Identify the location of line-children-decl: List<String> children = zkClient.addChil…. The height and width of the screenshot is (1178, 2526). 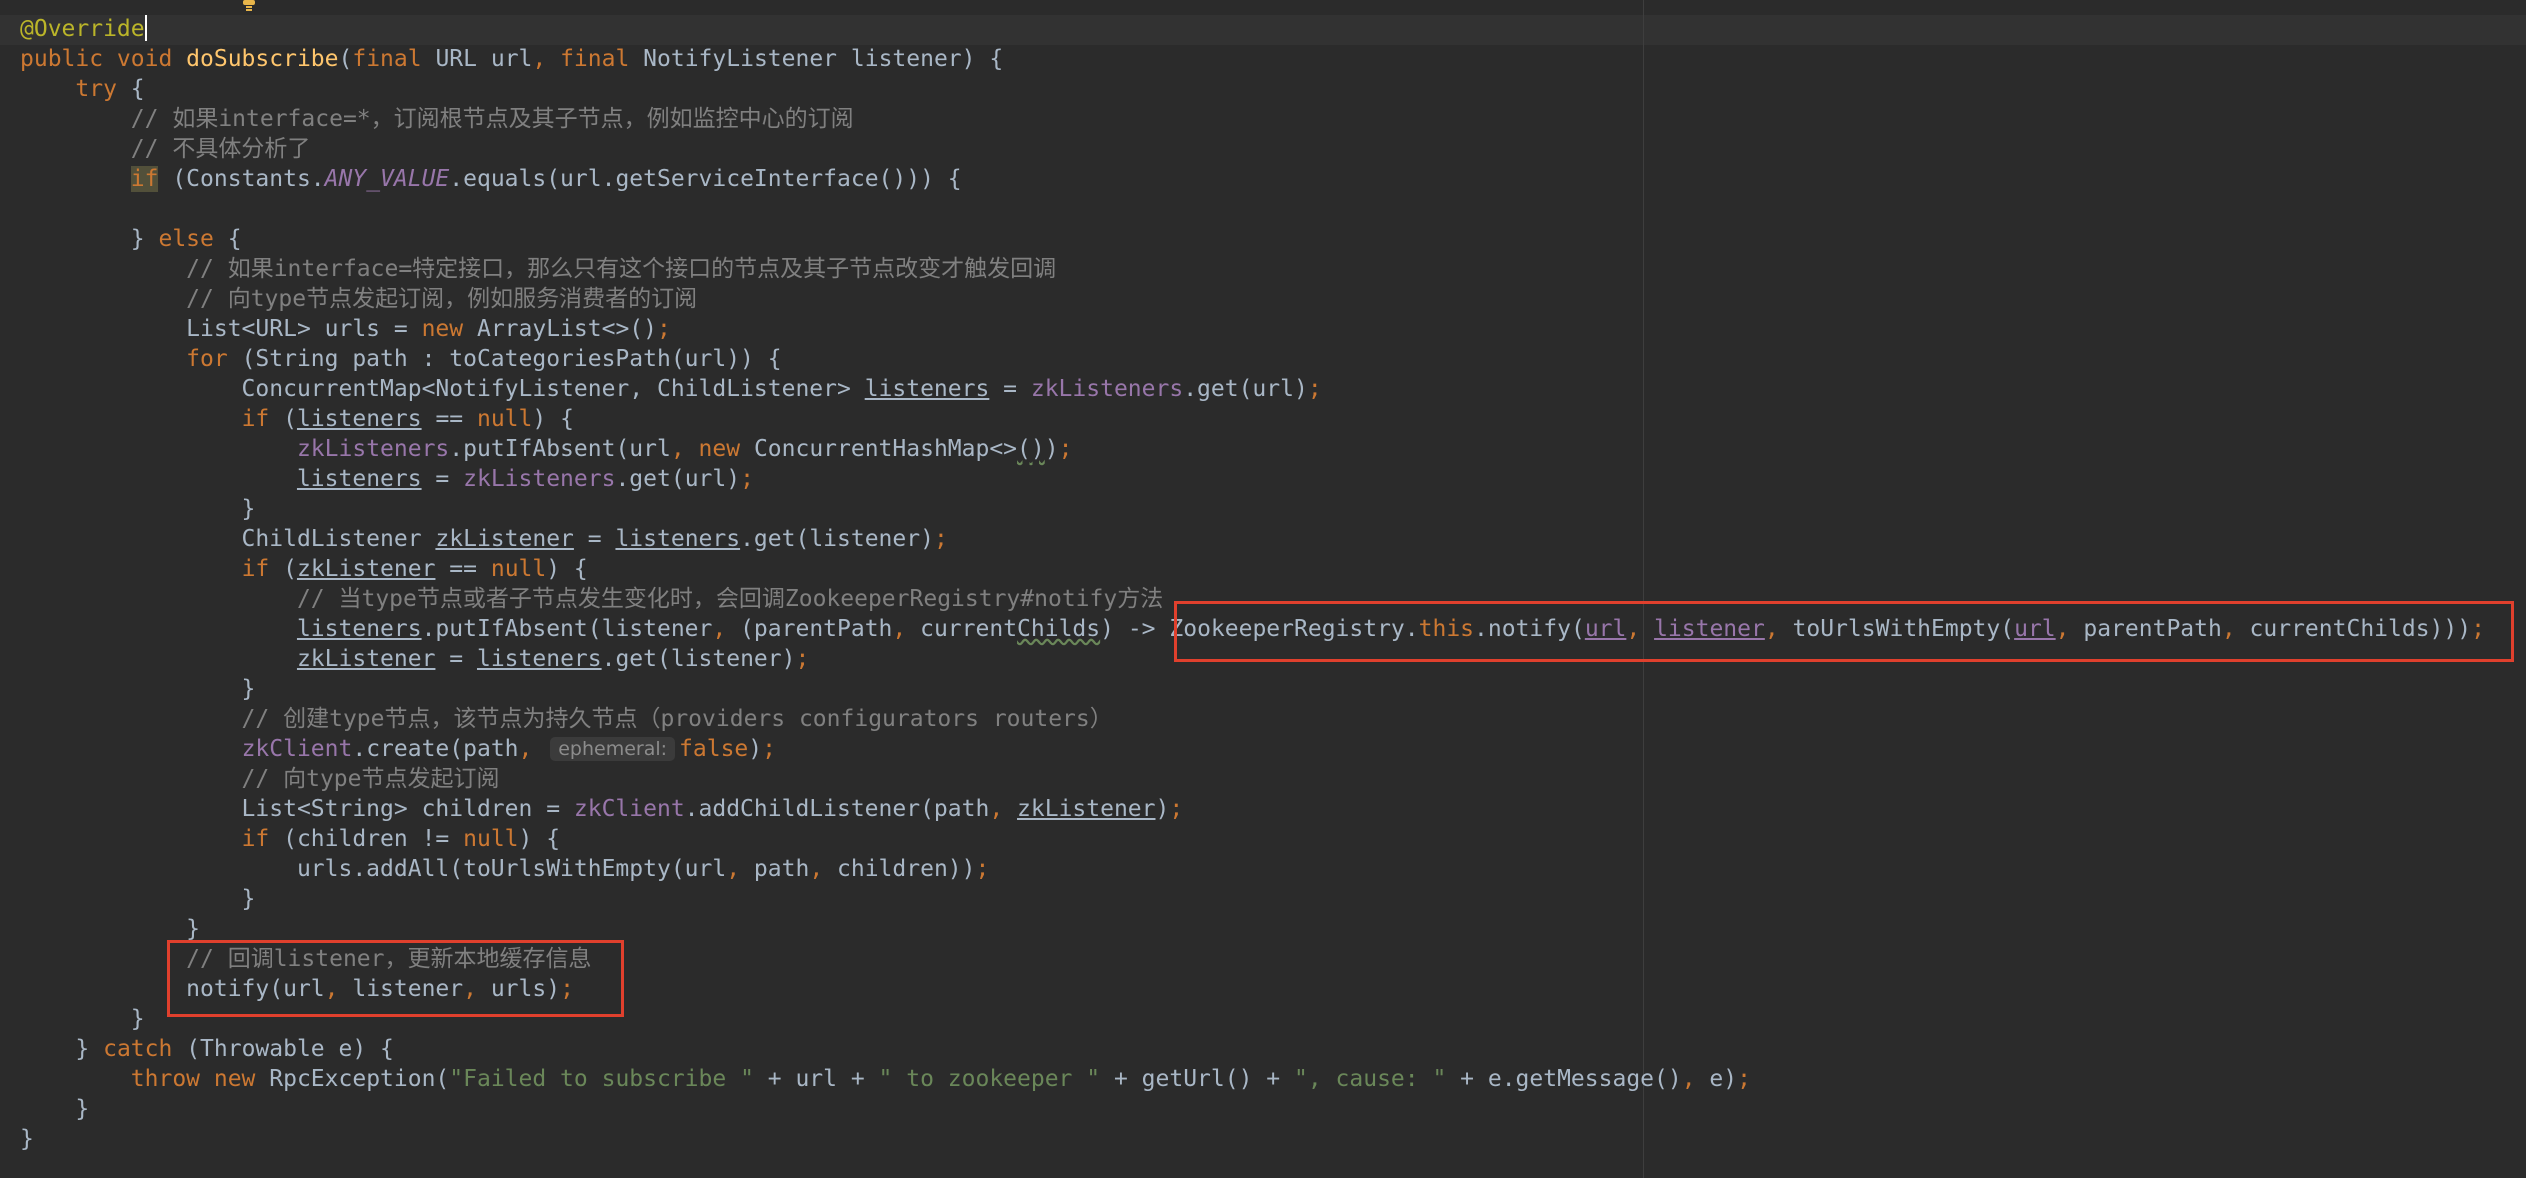
(1252, 809).